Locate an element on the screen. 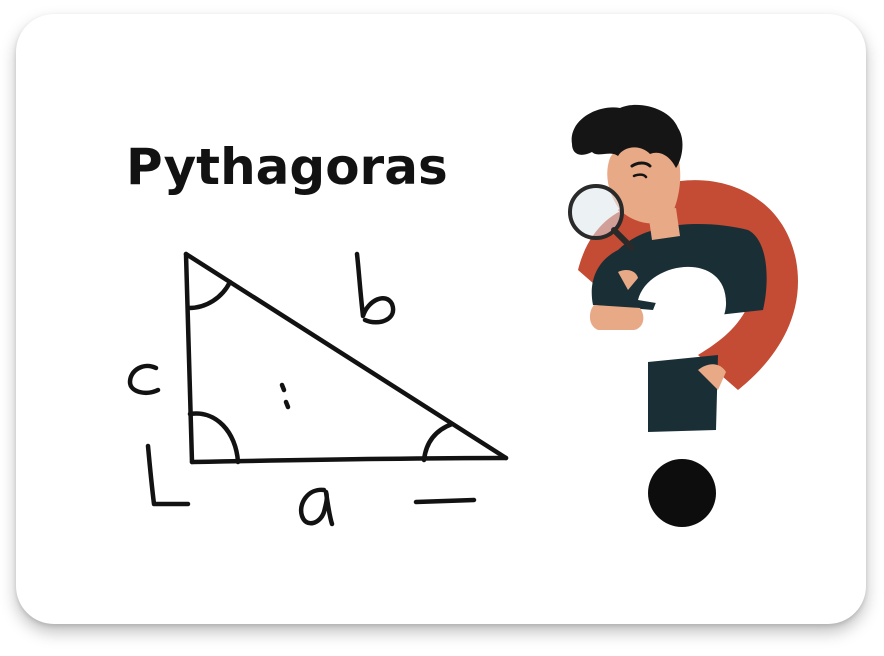 The image size is (884, 656). dash-mark is located at coordinates (445, 501).